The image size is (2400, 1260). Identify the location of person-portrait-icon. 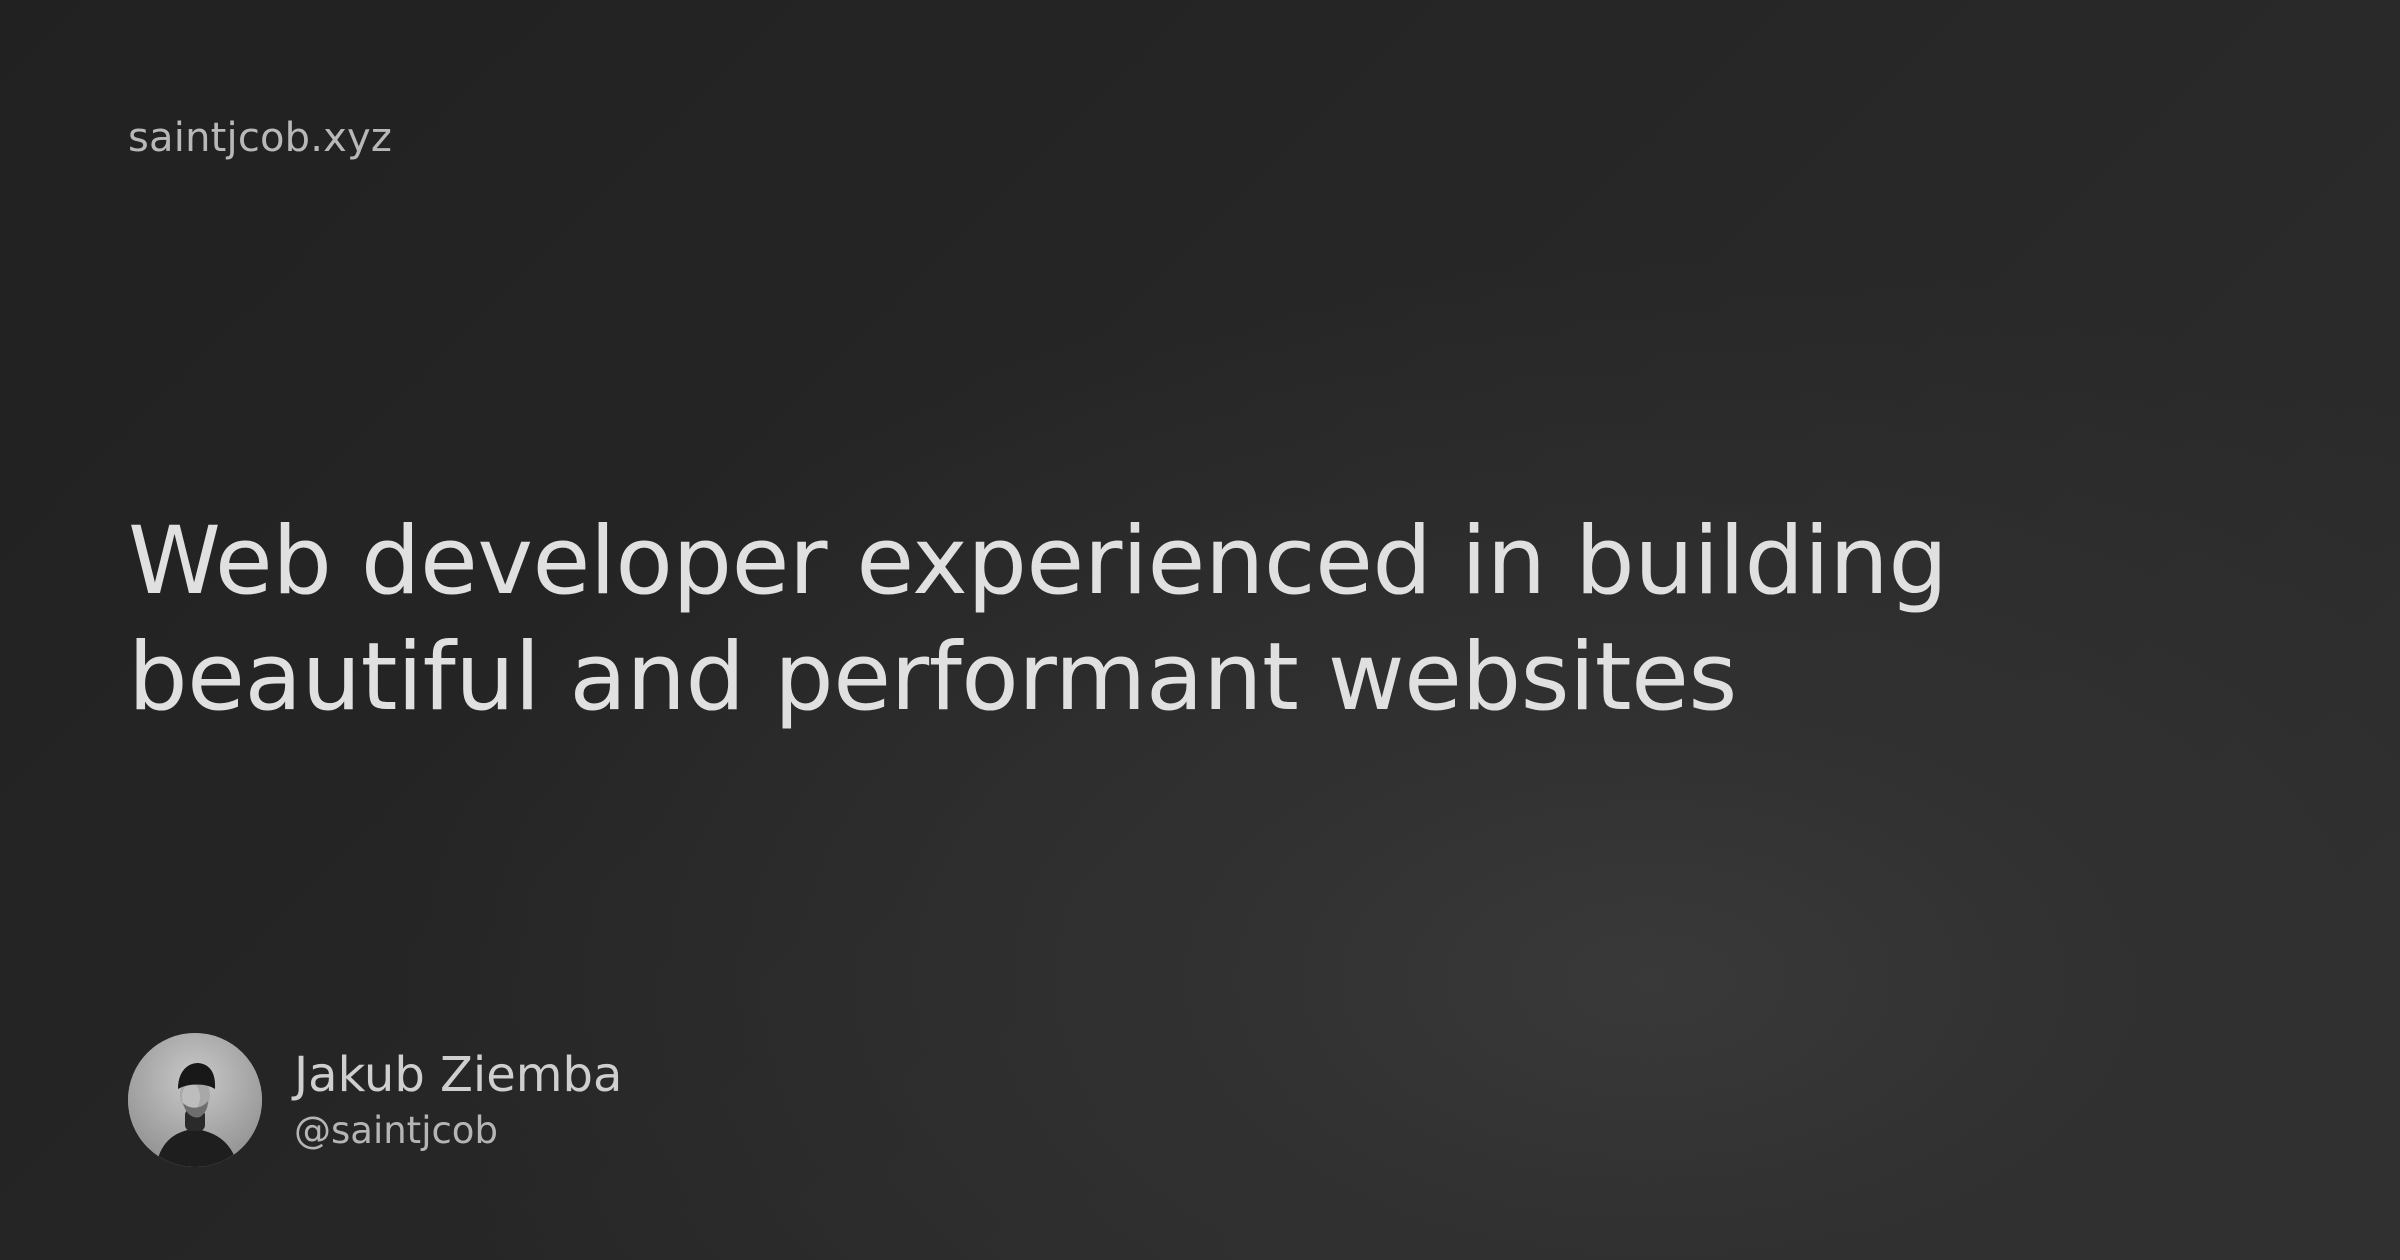
(195, 1100).